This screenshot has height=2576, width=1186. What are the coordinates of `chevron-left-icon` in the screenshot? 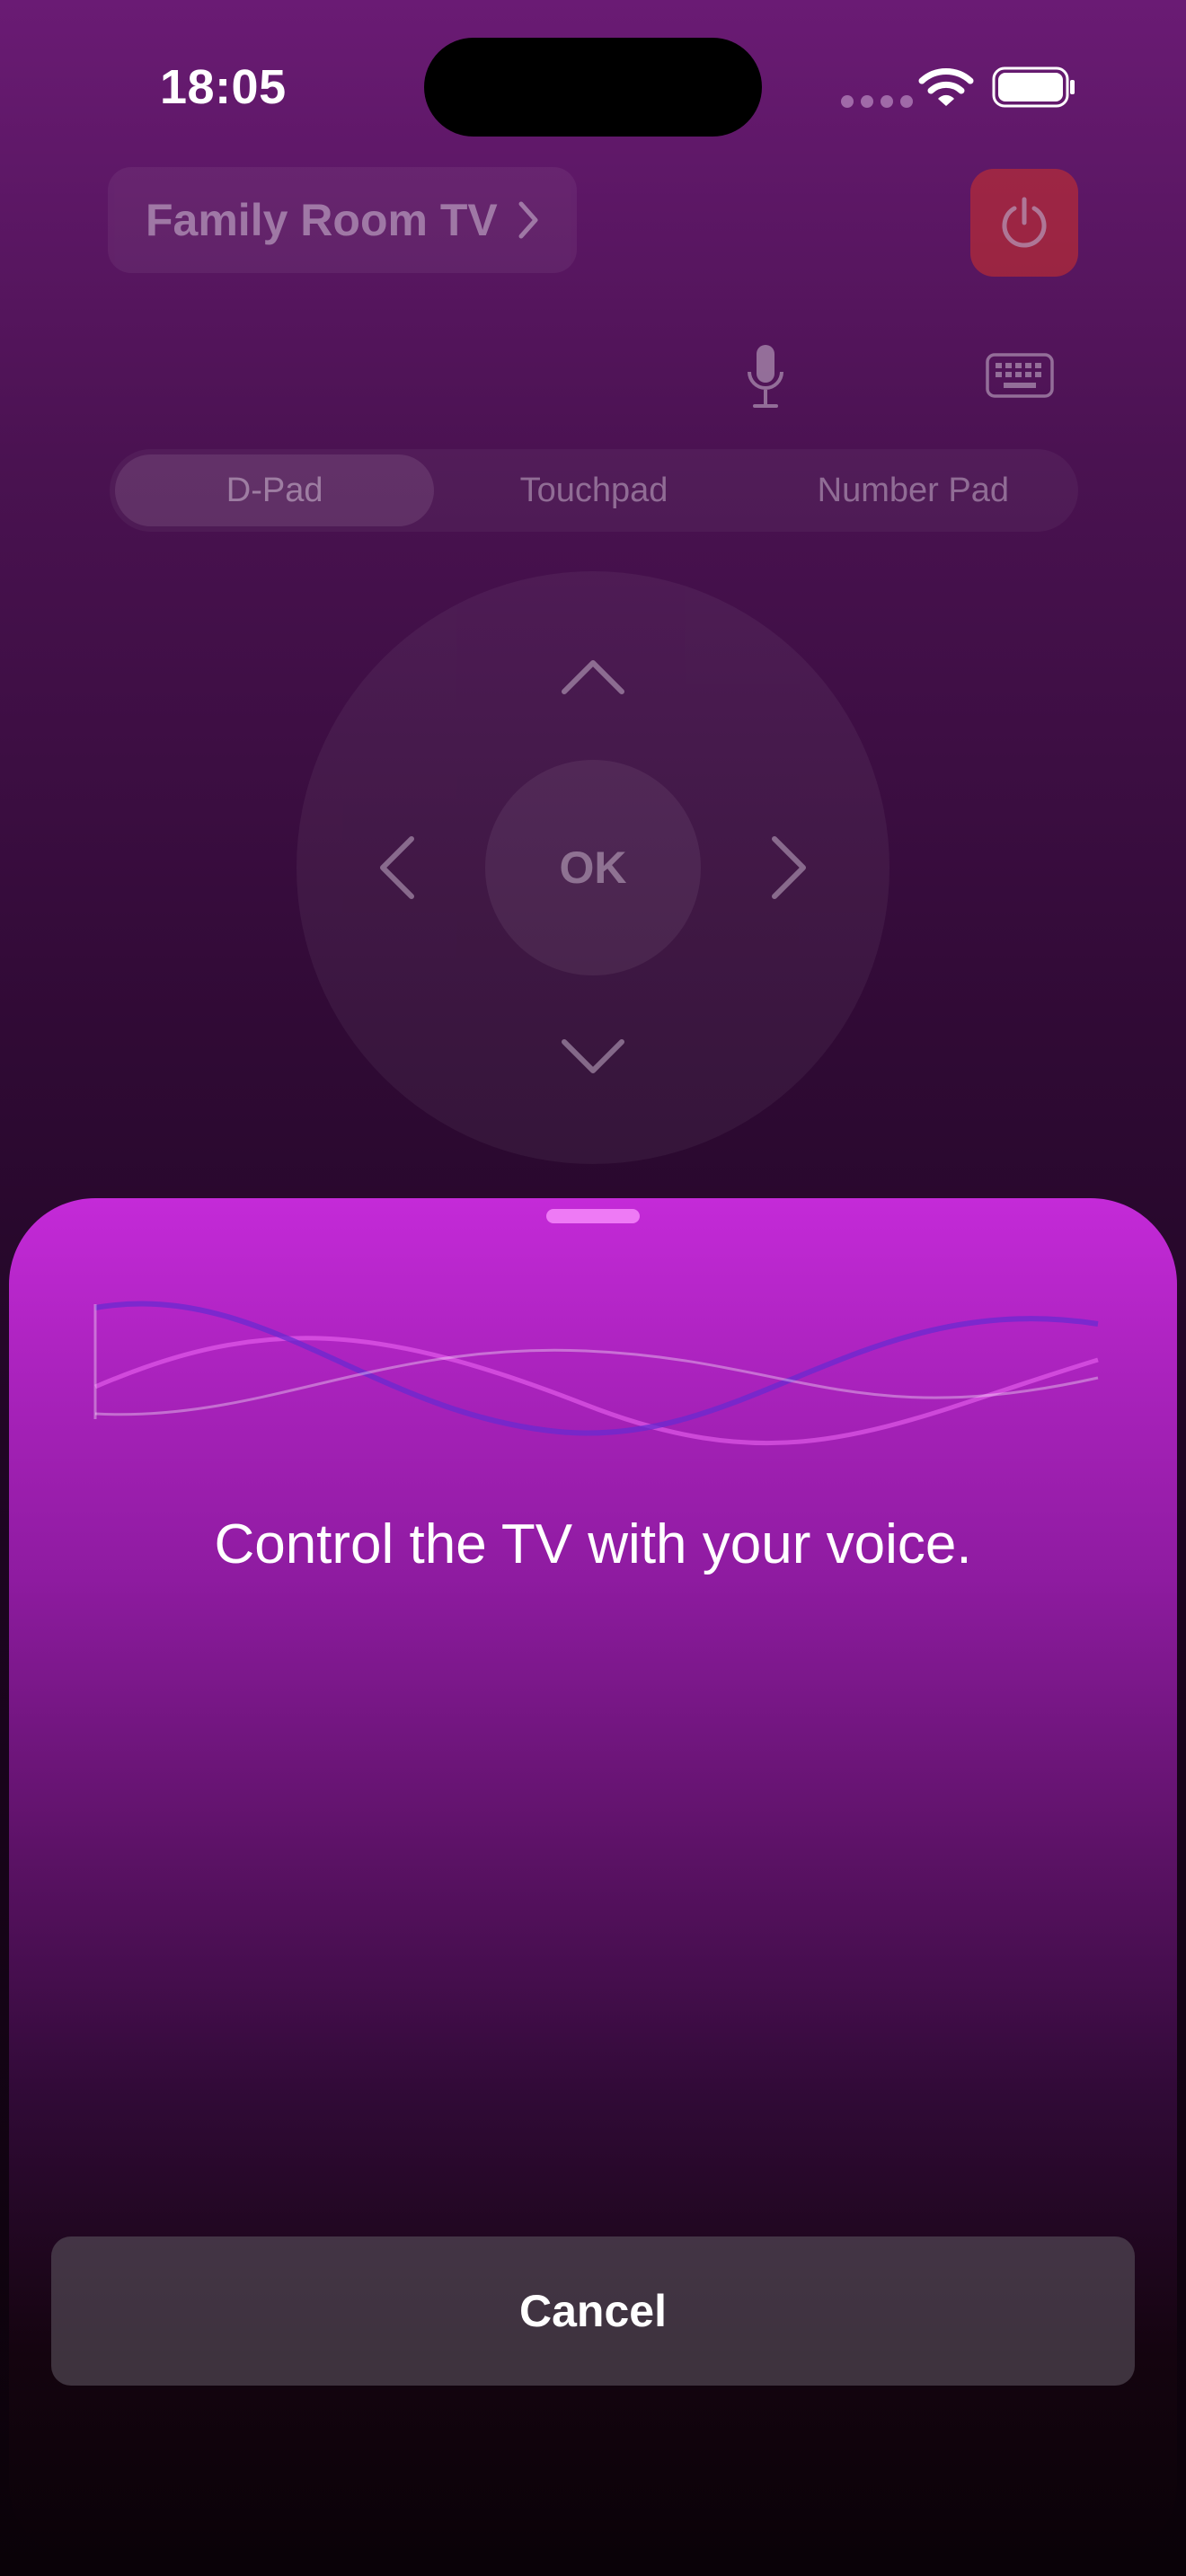 It's located at (397, 868).